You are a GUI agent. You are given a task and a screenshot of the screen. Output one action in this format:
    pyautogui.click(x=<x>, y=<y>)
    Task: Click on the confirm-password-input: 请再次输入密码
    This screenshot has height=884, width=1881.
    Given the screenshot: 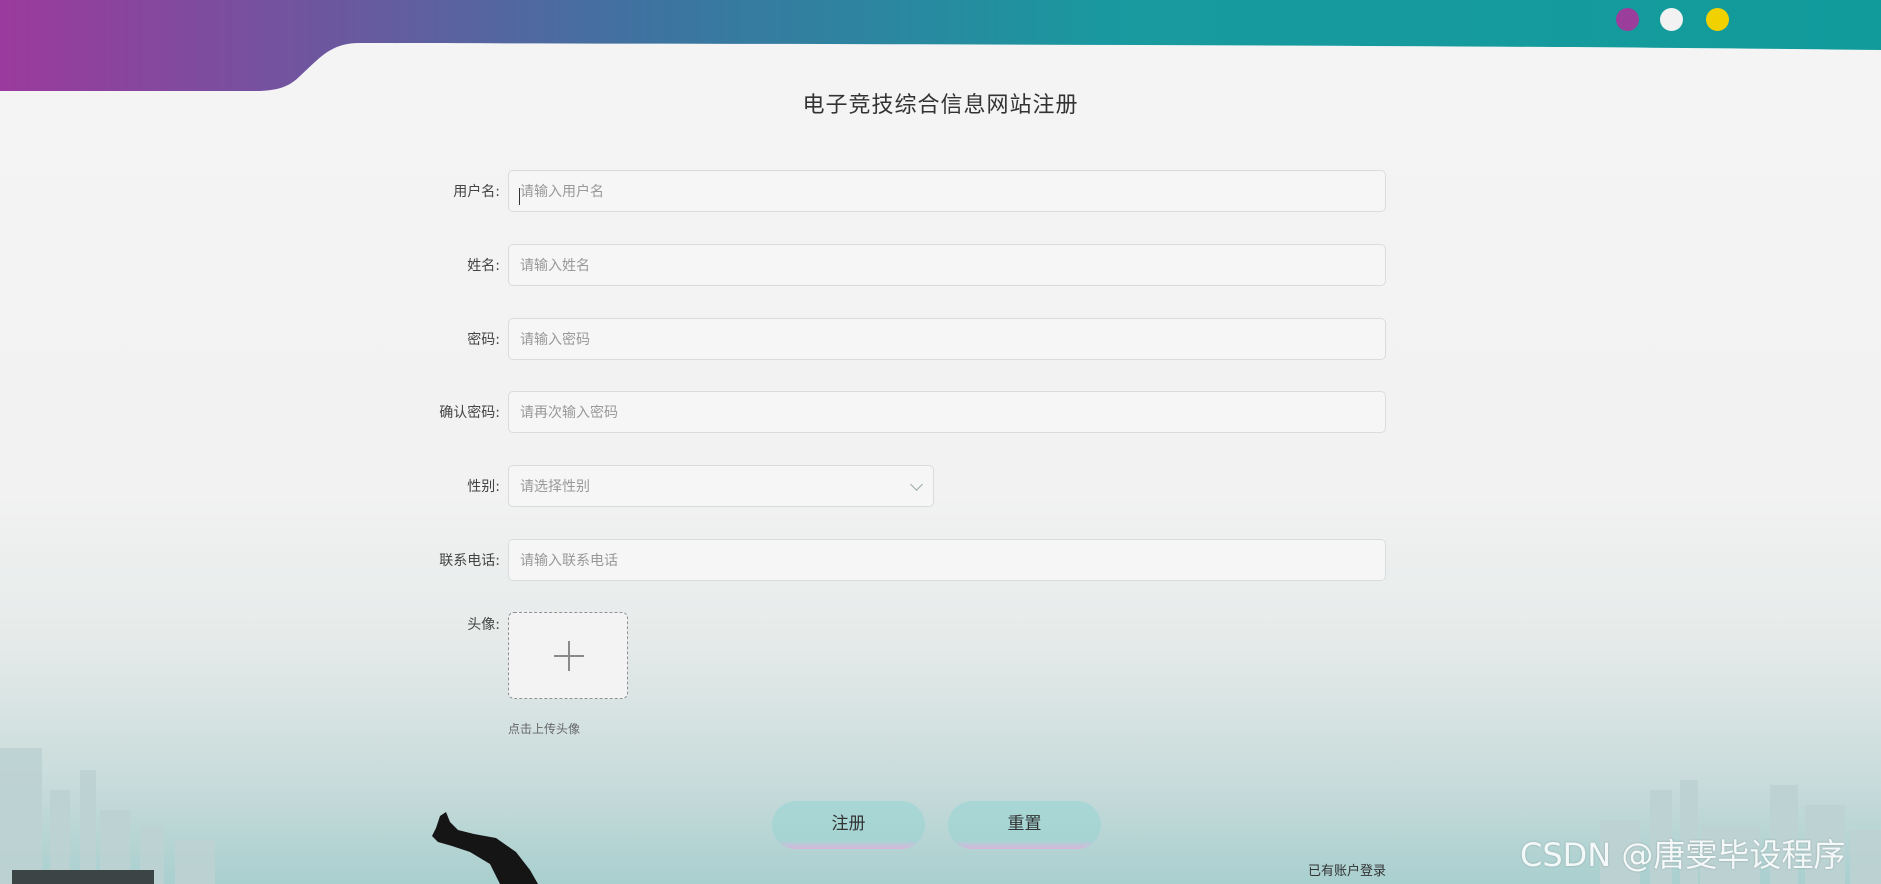 What is the action you would take?
    pyautogui.click(x=947, y=412)
    